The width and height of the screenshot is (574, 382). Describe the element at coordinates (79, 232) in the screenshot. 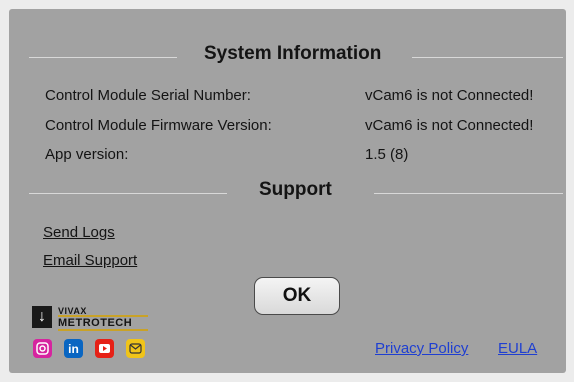

I see `send-logs-link: Send Logs` at that location.